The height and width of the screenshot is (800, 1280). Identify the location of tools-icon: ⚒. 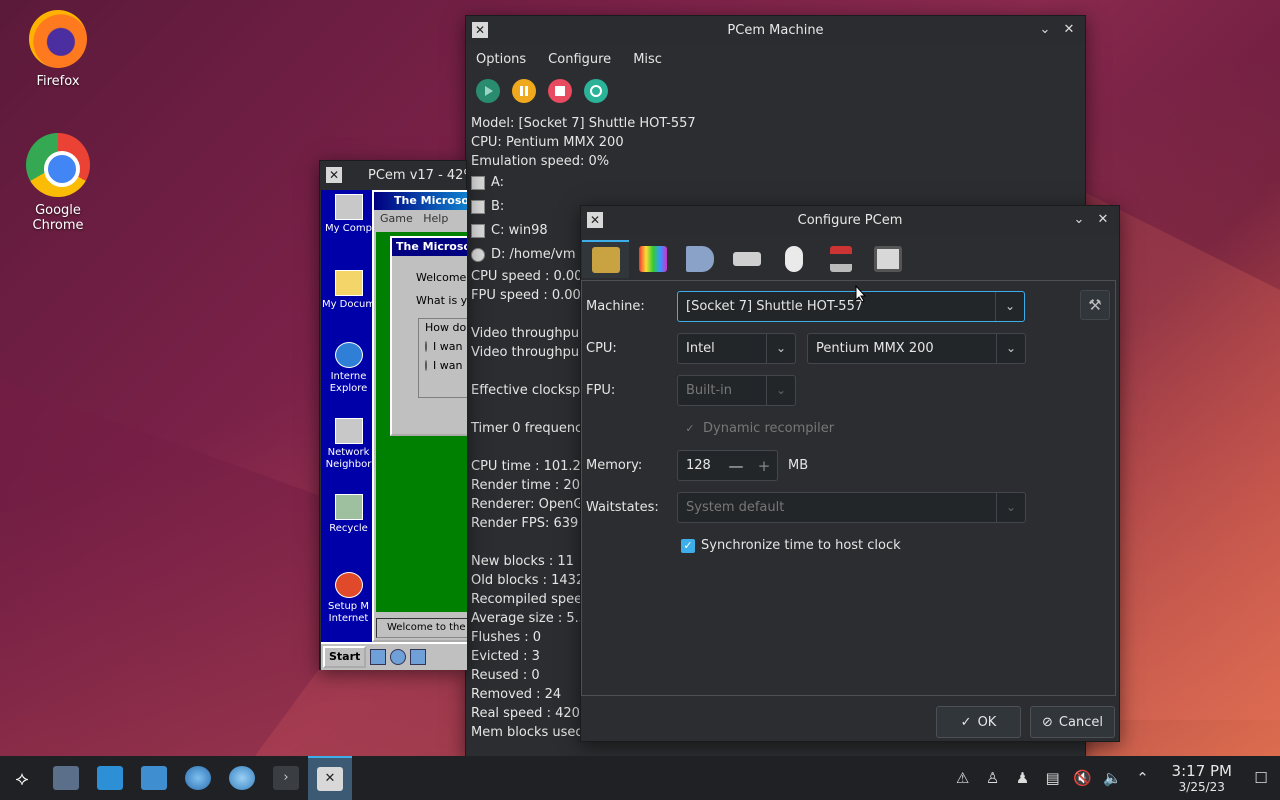
(1095, 305).